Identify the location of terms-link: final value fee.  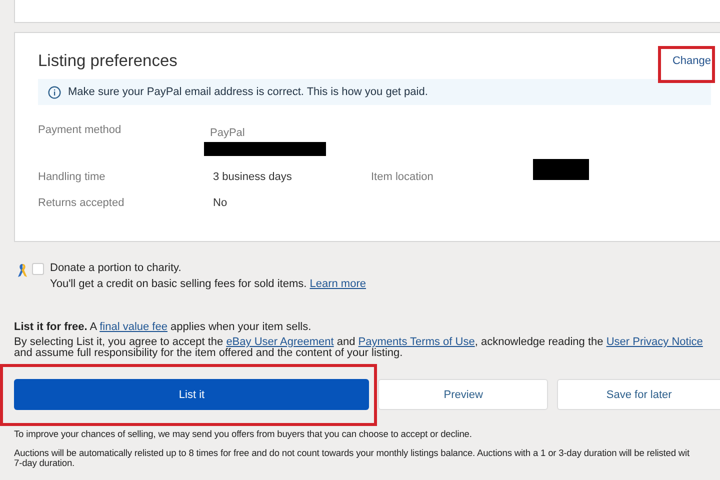
(134, 327).